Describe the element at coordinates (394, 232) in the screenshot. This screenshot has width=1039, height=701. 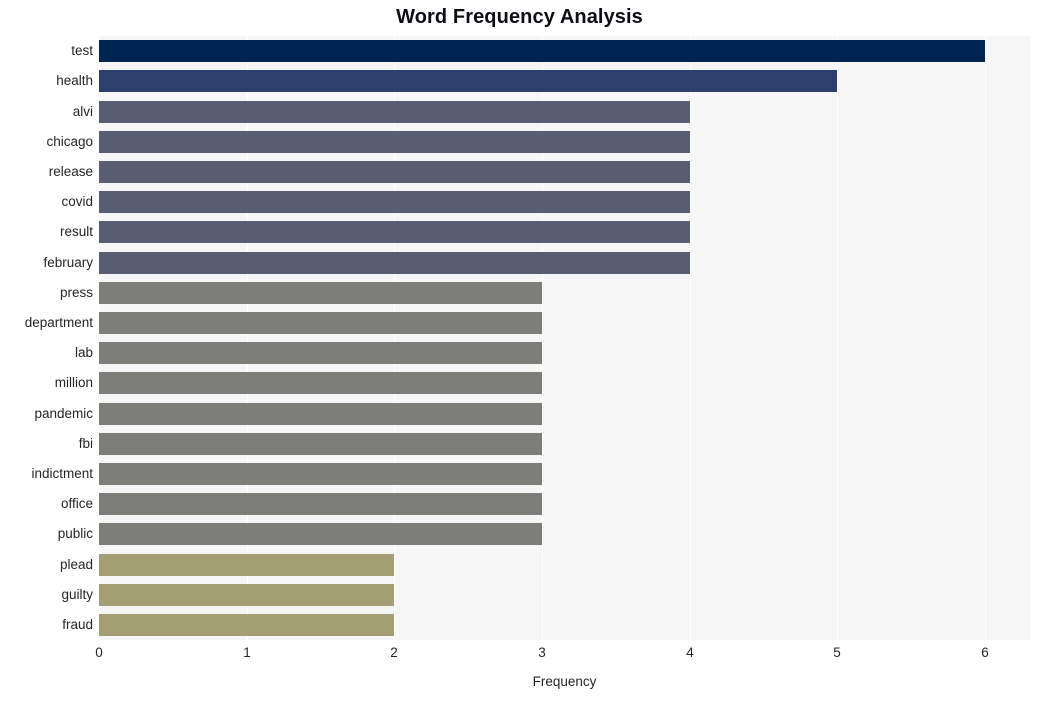
I see `bar-result` at that location.